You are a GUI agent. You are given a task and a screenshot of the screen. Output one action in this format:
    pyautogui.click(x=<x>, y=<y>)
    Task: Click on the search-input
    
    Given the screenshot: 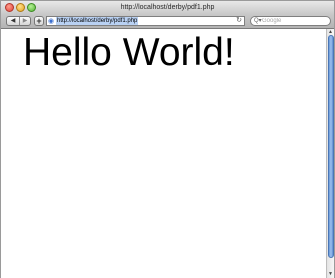 What is the action you would take?
    pyautogui.click(x=294, y=21)
    